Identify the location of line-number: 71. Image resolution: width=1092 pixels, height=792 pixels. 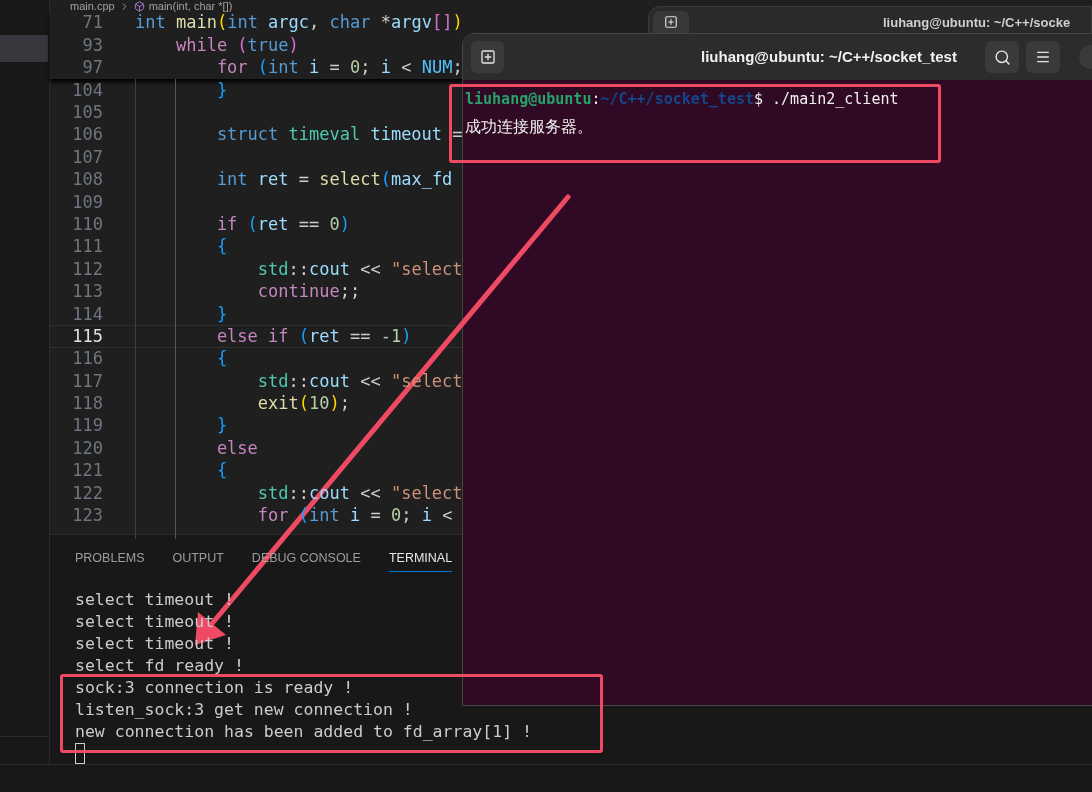
(92, 23).